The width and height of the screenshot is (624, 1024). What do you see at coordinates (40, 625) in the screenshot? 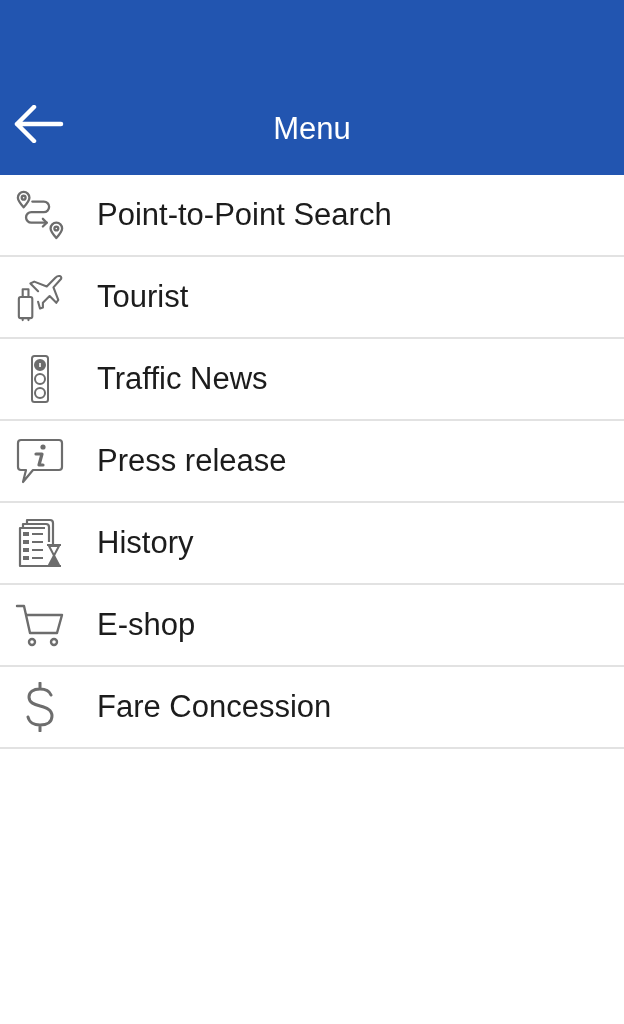
I see `cart-icon` at bounding box center [40, 625].